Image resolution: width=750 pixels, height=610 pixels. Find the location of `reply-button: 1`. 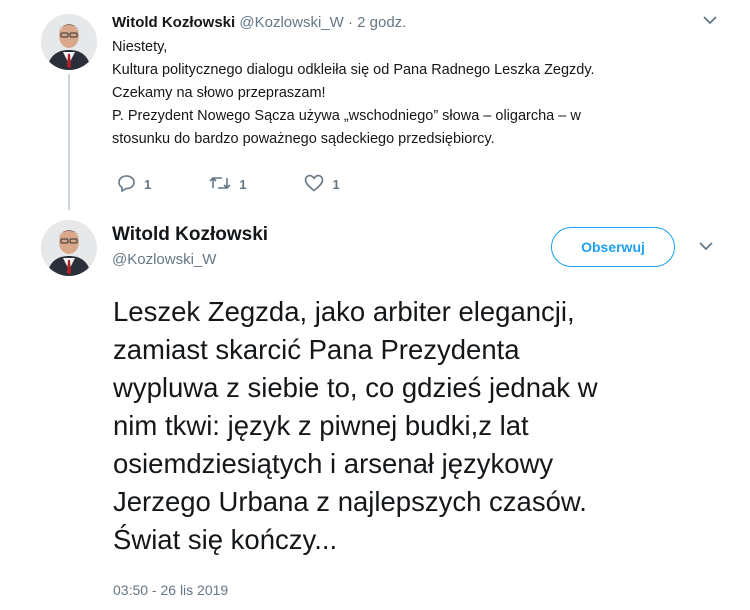

reply-button: 1 is located at coordinates (134, 184).